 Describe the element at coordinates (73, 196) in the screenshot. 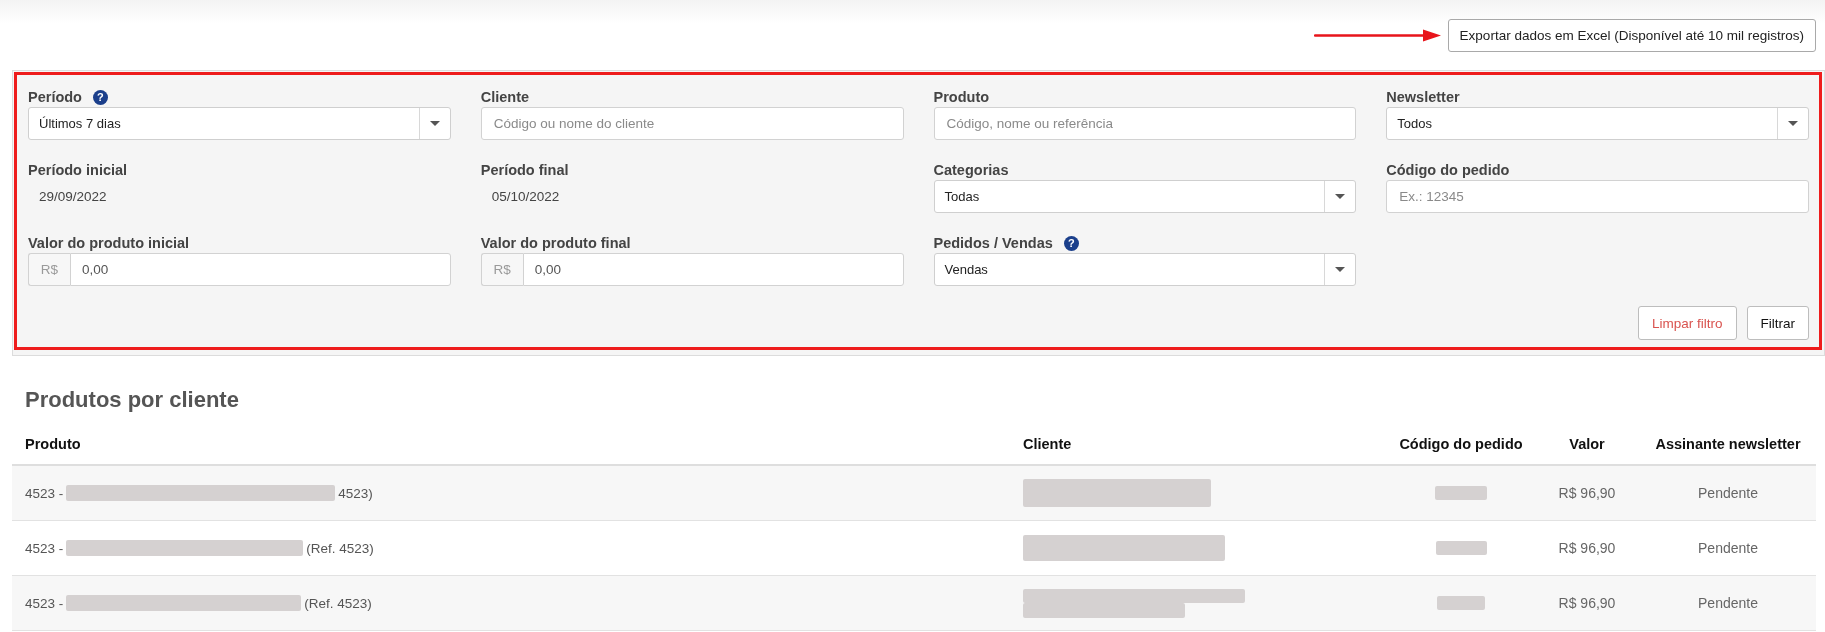

I see `date-text: 29/09/2022` at that location.